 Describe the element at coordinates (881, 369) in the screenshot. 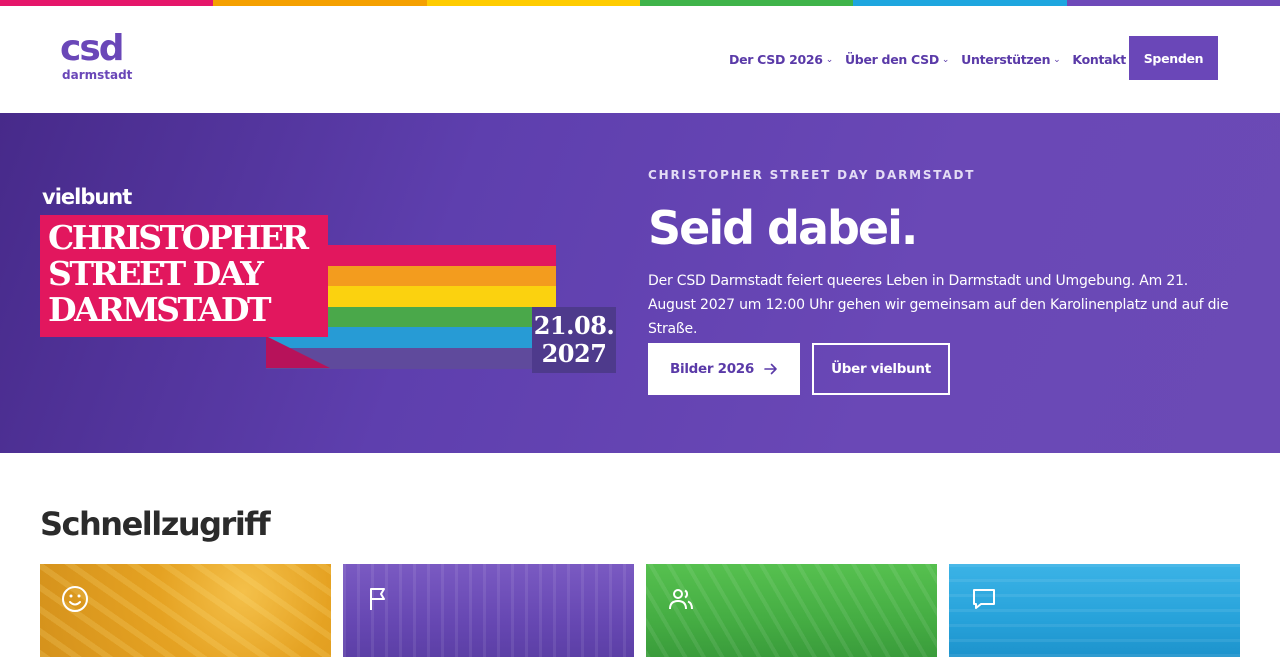

I see `ueber-vielbunt-button: Über vielbunt` at that location.